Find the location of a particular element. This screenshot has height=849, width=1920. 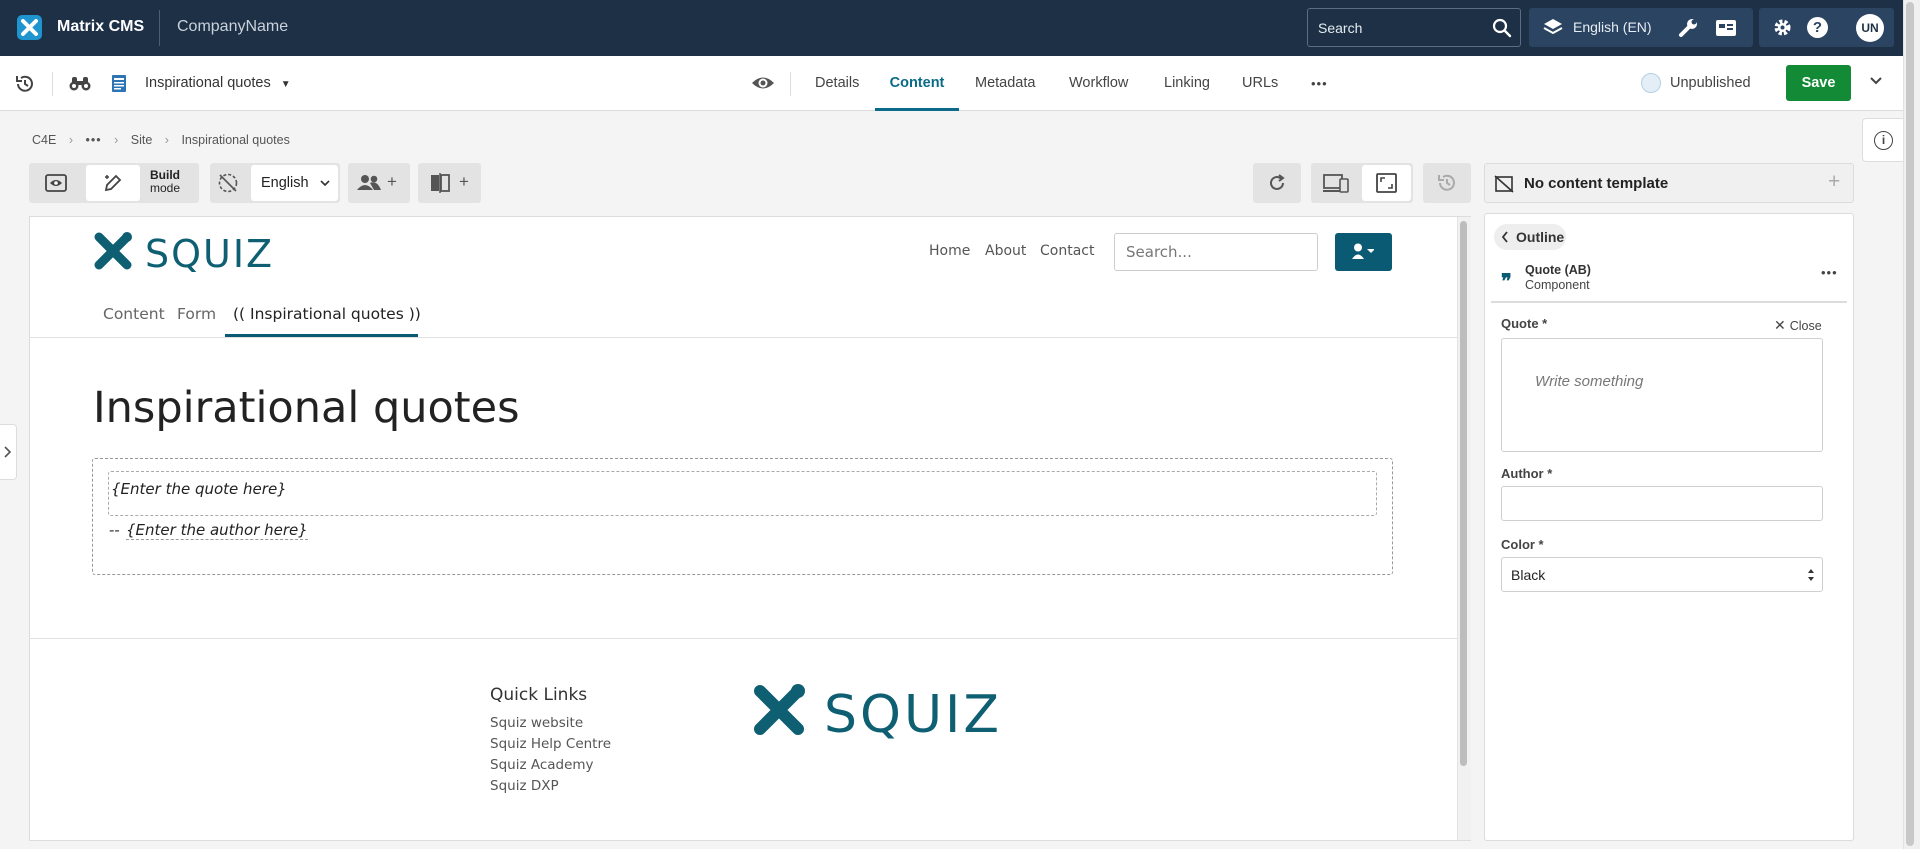

add-variation-group: + is located at coordinates (379, 183).